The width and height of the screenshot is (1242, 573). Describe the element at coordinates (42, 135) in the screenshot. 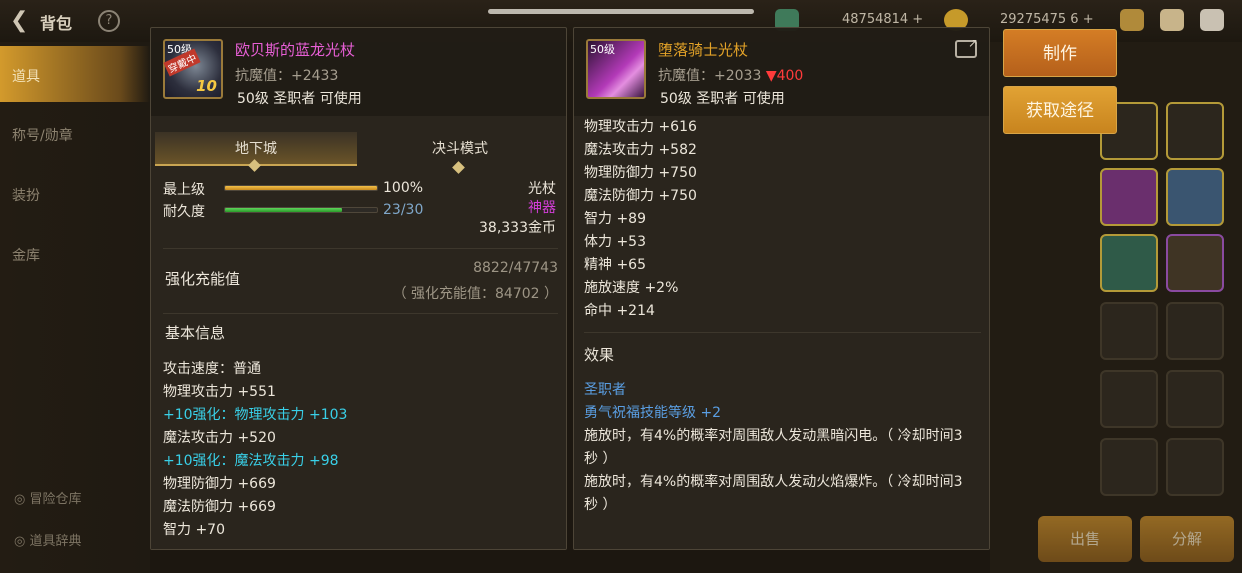

I see `sidebar-item-titles: 称号/勋章` at that location.